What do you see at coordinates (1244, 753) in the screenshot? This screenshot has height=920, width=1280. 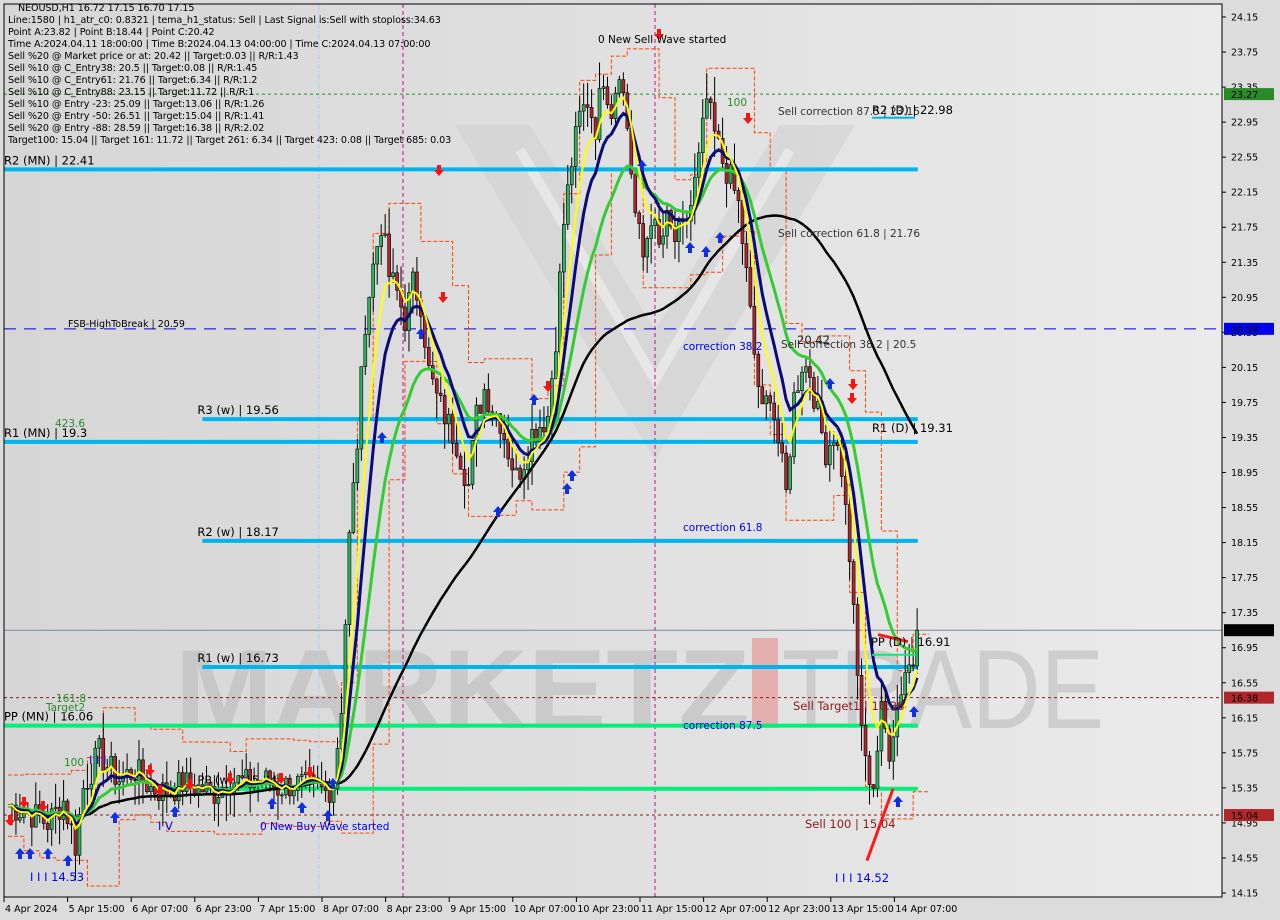 I see `y-tick-label: 15.75` at bounding box center [1244, 753].